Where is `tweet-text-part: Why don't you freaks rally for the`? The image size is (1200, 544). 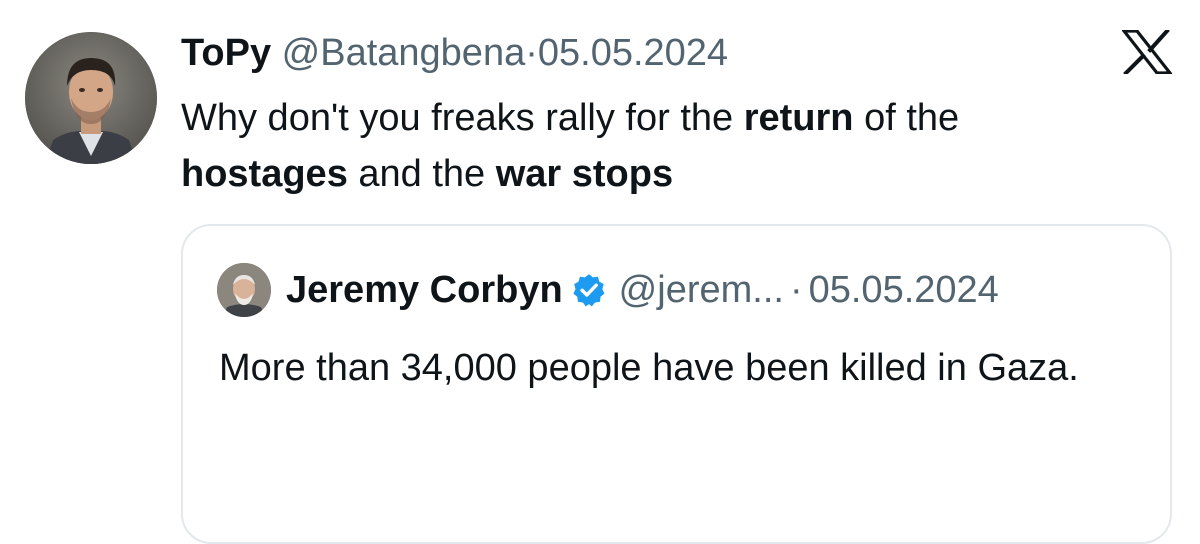
tweet-text-part: Why don't you freaks rally for the is located at coordinates (462, 118).